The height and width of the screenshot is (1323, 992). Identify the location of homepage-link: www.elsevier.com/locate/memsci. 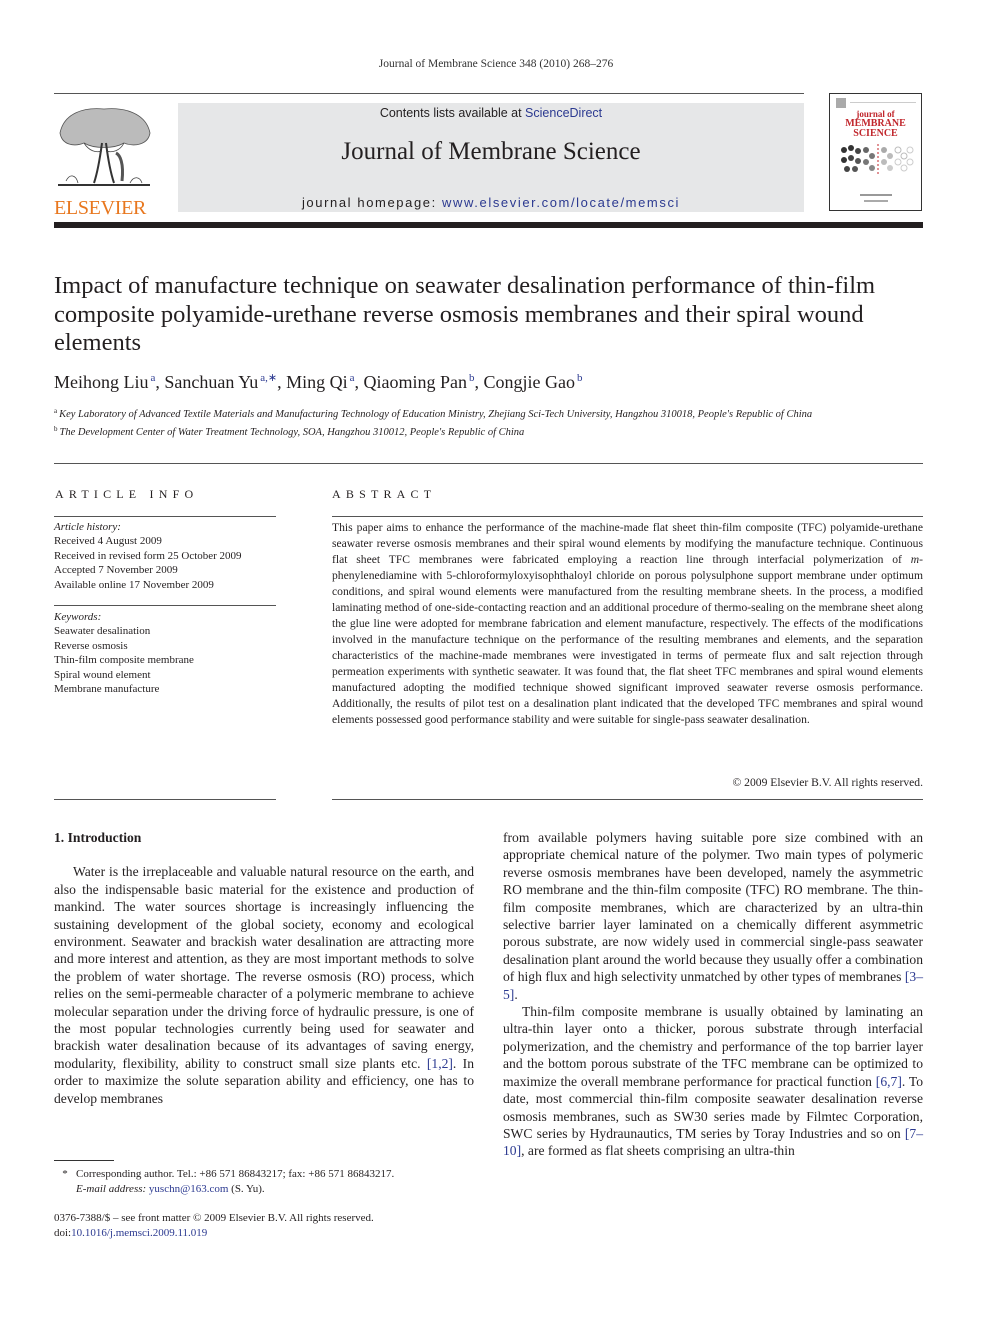
(561, 202).